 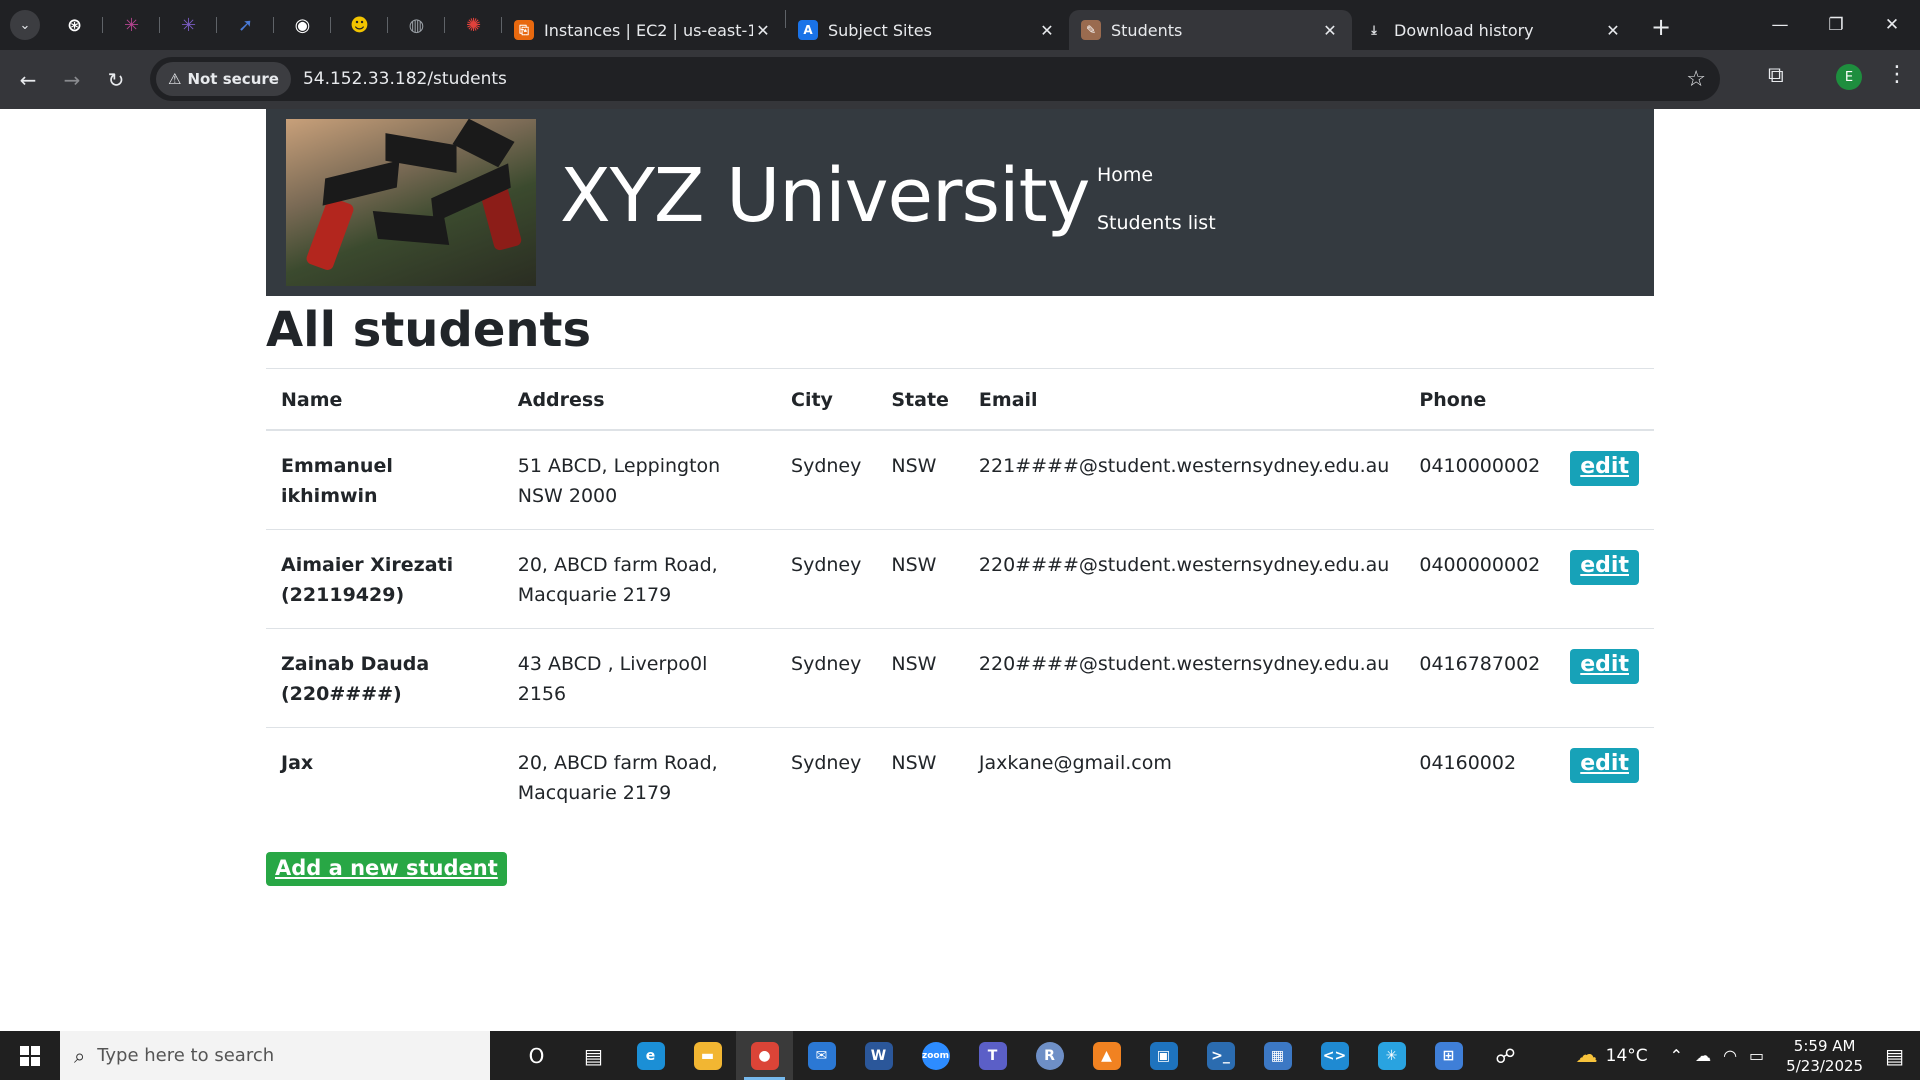 What do you see at coordinates (1184, 399) in the screenshot?
I see `column-header-email: Email` at bounding box center [1184, 399].